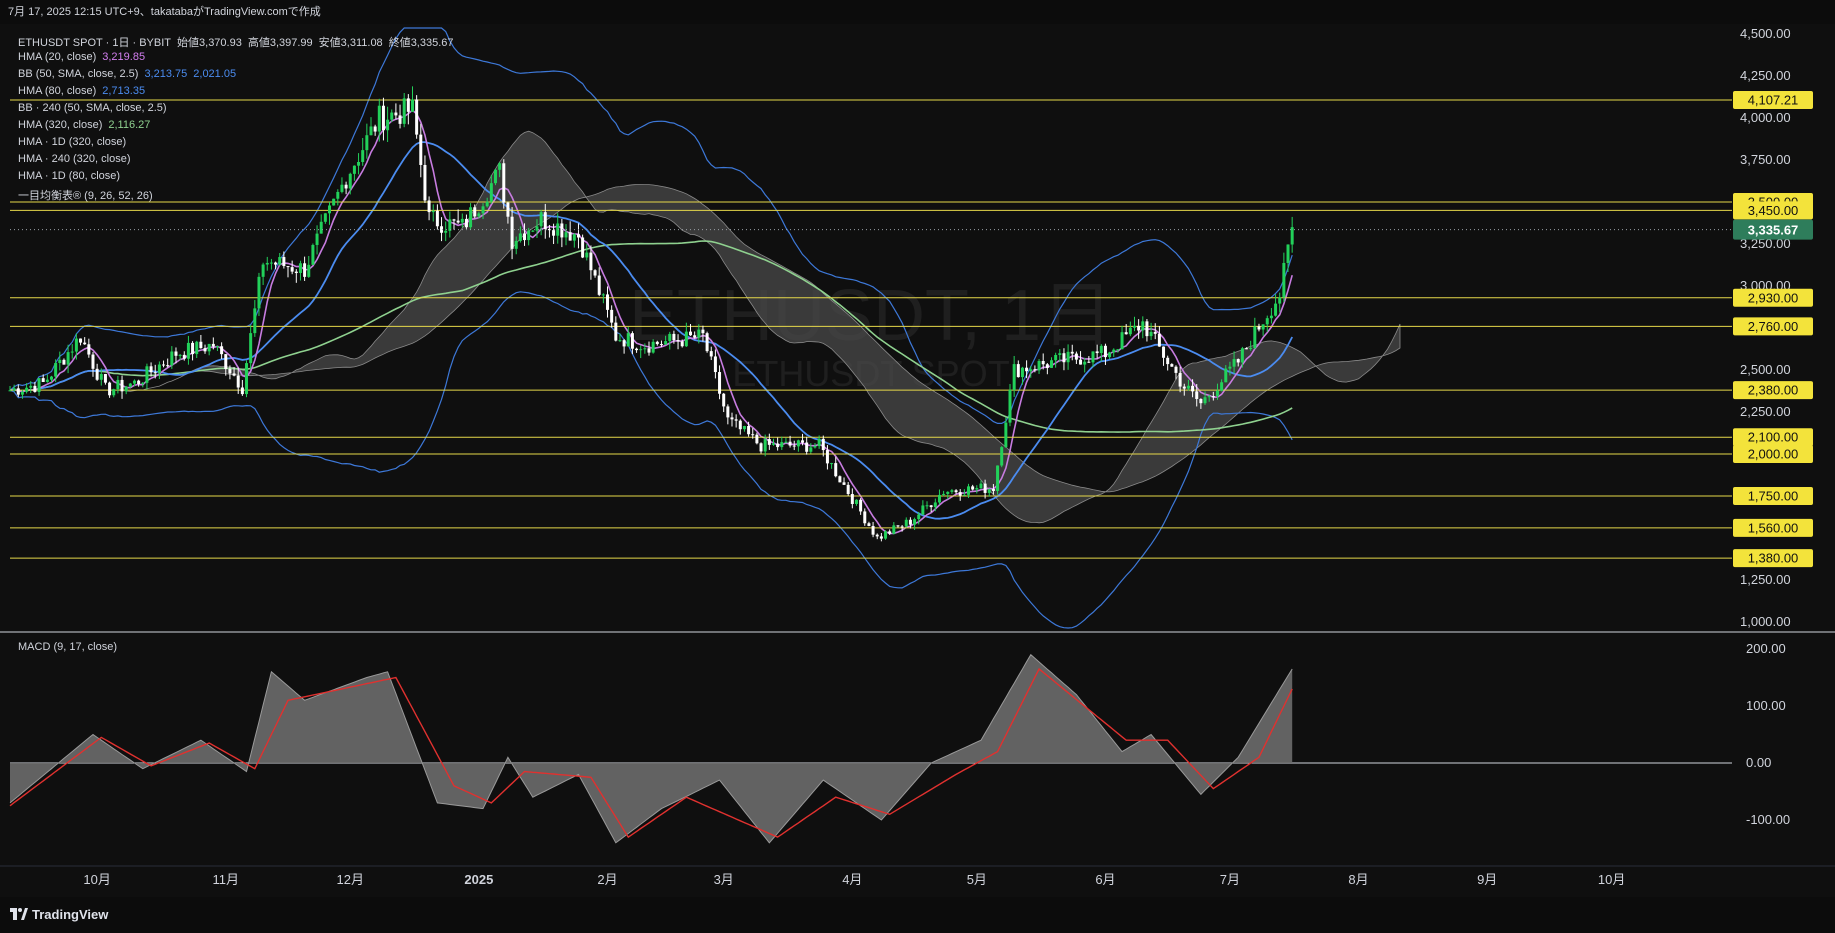 The height and width of the screenshot is (933, 1835). What do you see at coordinates (1766, 648) in the screenshot?
I see `macd-tick-label: 200.00` at bounding box center [1766, 648].